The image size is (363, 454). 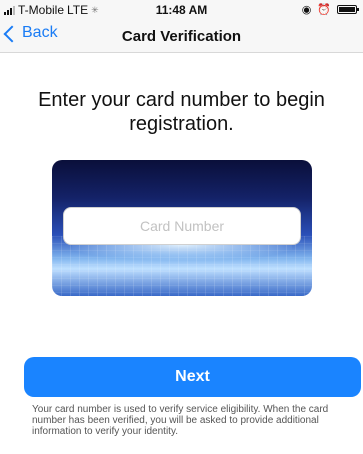 What do you see at coordinates (306, 10) in the screenshot?
I see `location-icon: ◉` at bounding box center [306, 10].